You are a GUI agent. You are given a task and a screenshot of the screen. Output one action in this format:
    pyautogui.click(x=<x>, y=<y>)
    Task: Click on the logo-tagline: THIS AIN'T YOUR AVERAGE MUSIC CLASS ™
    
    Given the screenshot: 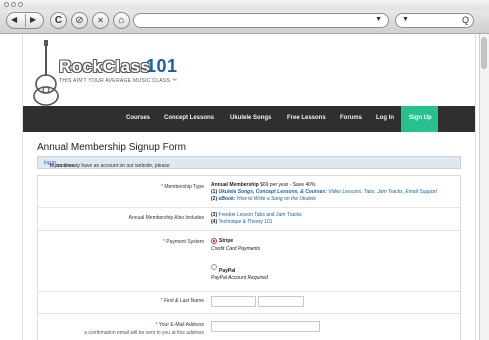 What is the action you would take?
    pyautogui.click(x=118, y=81)
    